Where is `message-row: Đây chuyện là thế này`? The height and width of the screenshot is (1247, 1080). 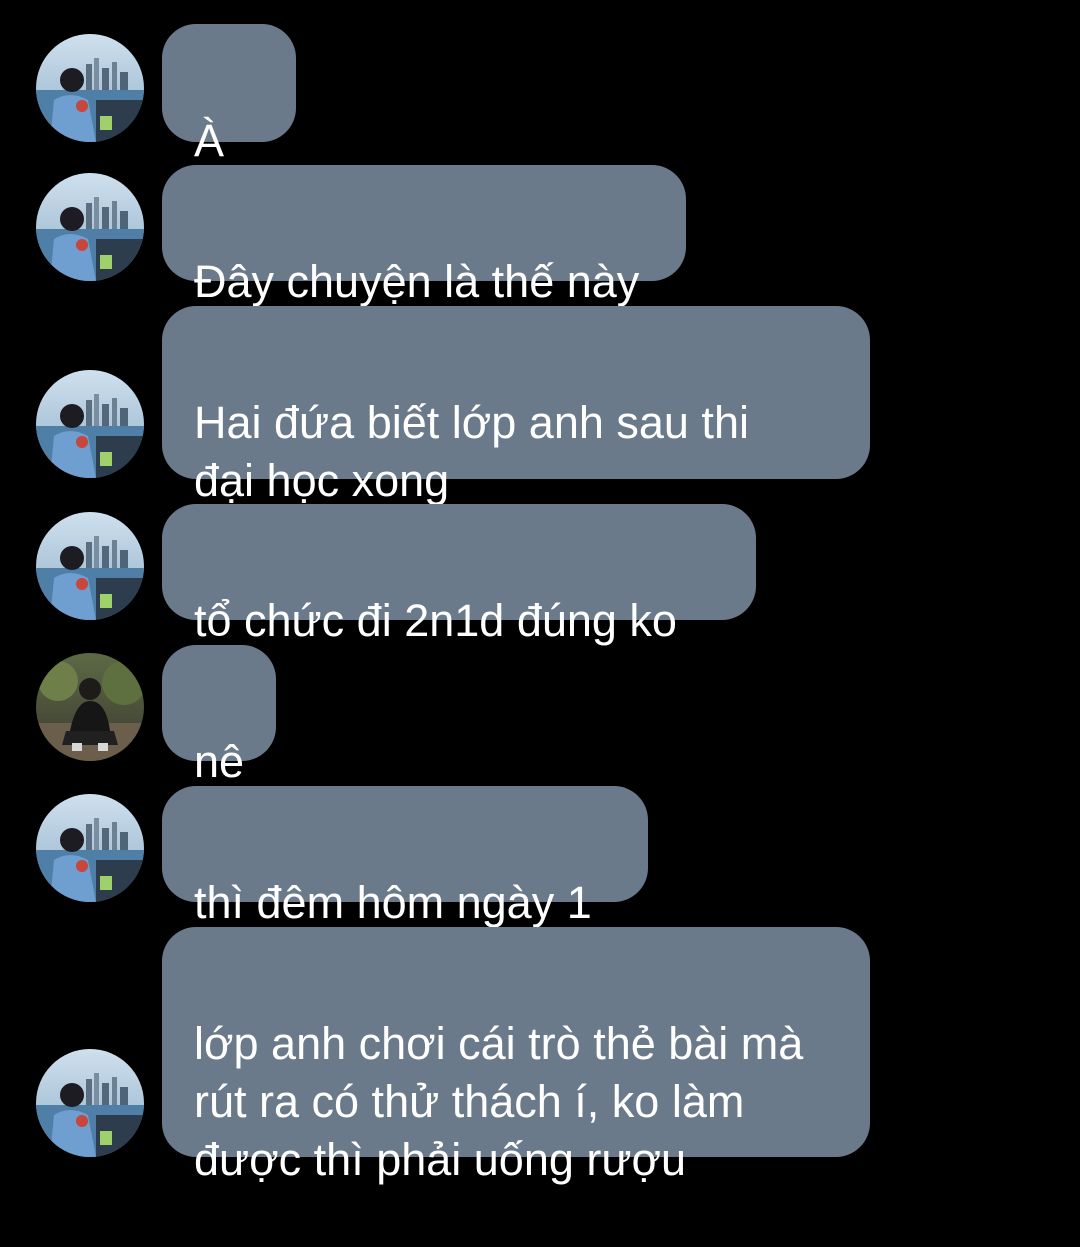 message-row: Đây chuyện là thế này is located at coordinates (540, 236).